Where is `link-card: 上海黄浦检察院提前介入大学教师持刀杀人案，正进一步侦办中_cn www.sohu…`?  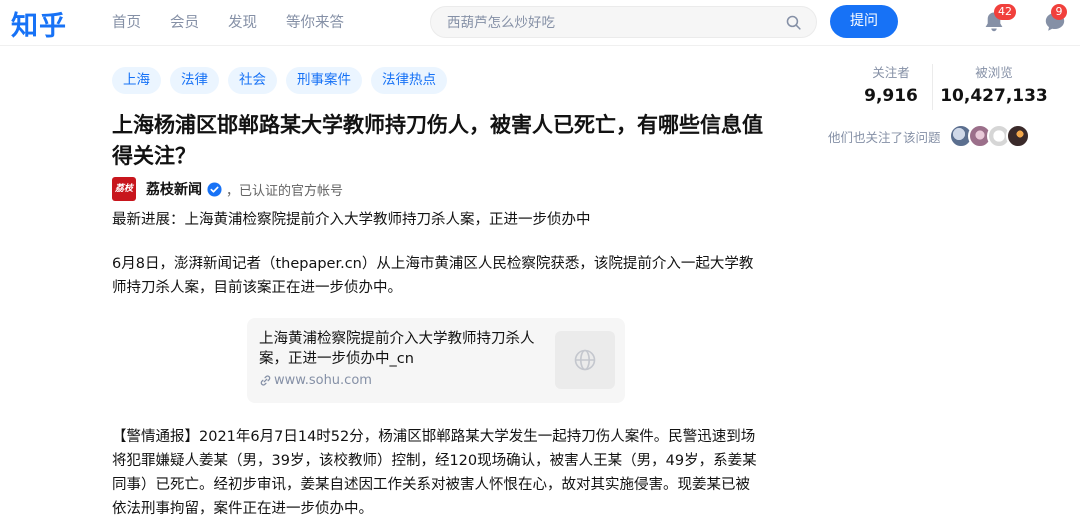 link-card: 上海黄浦检察院提前介入大学教师持刀杀人案，正进一步侦办中_cn www.sohu… is located at coordinates (436, 360).